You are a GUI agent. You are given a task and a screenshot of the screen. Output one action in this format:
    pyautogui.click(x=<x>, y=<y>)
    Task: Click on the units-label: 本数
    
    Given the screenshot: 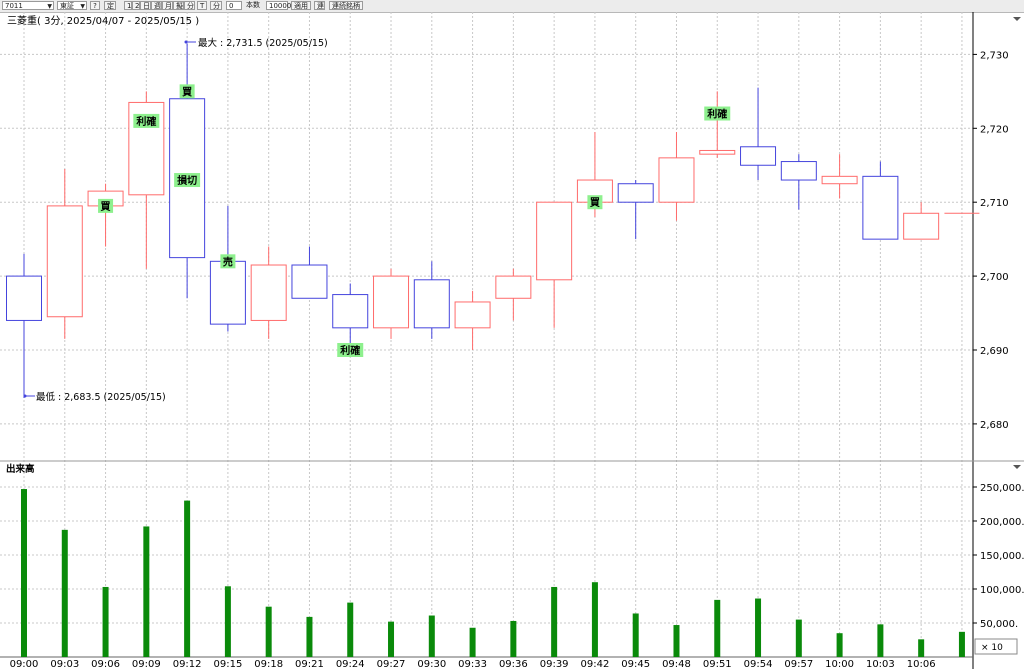 What is the action you would take?
    pyautogui.click(x=253, y=5)
    